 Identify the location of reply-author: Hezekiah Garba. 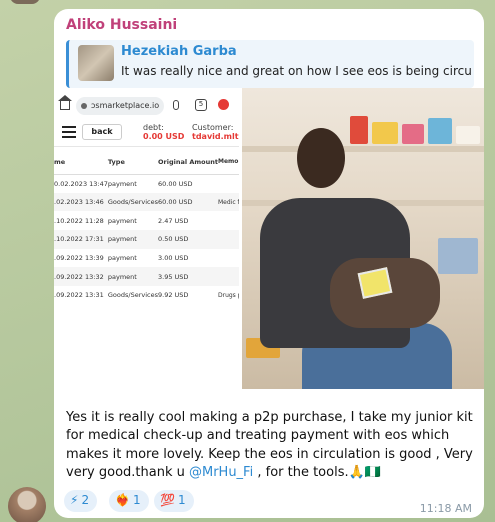
(179, 51).